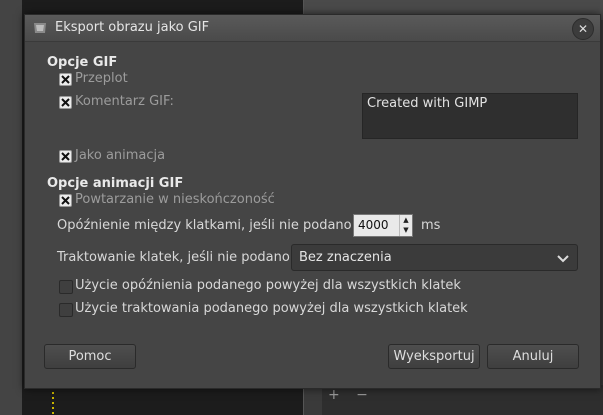  I want to click on spin-down-icon: ▼, so click(406, 230).